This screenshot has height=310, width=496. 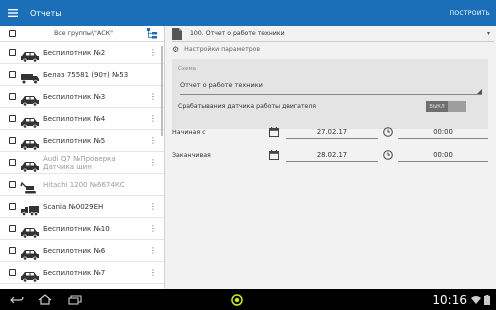 I want to click on scrollbar, so click(x=162, y=91).